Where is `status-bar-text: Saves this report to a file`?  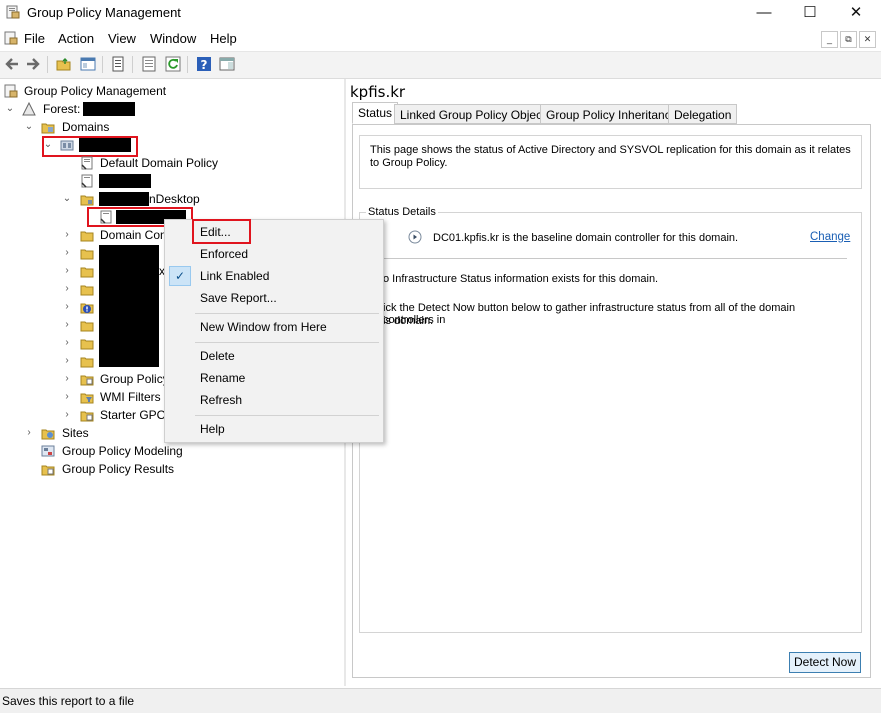 status-bar-text: Saves this report to a file is located at coordinates (68, 701).